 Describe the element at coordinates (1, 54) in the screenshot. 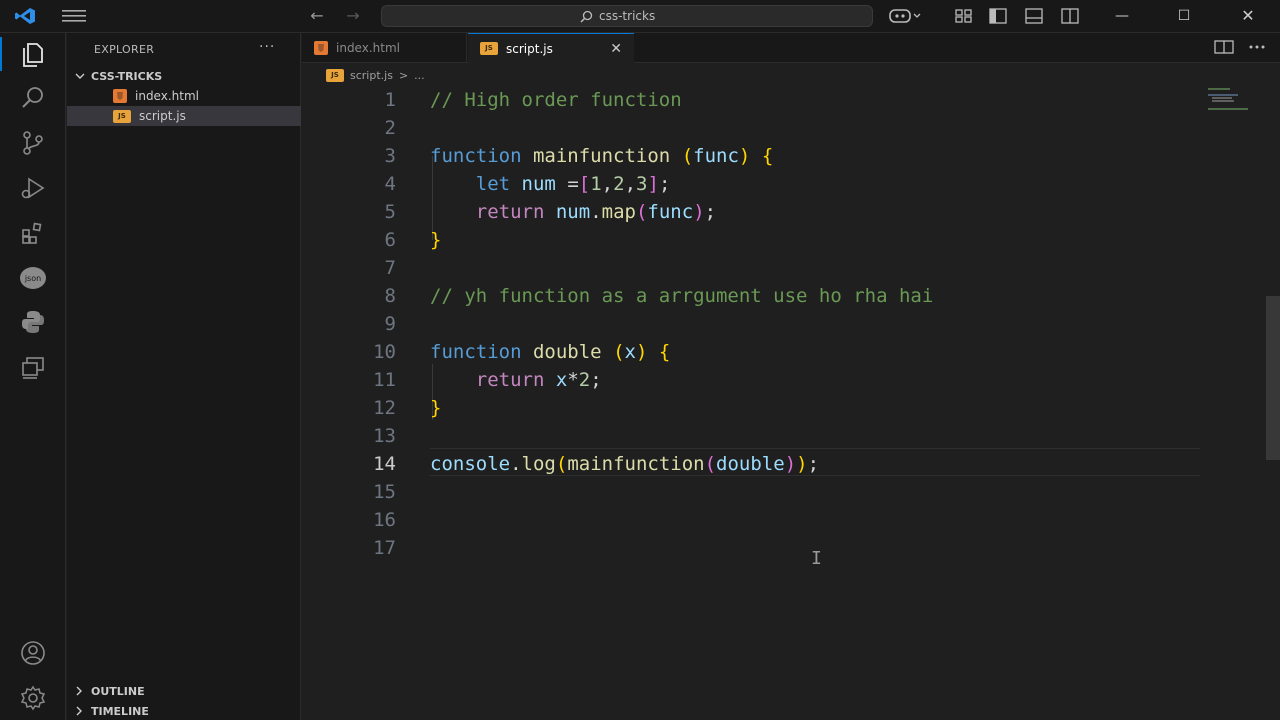

I see `active-indicator` at that location.